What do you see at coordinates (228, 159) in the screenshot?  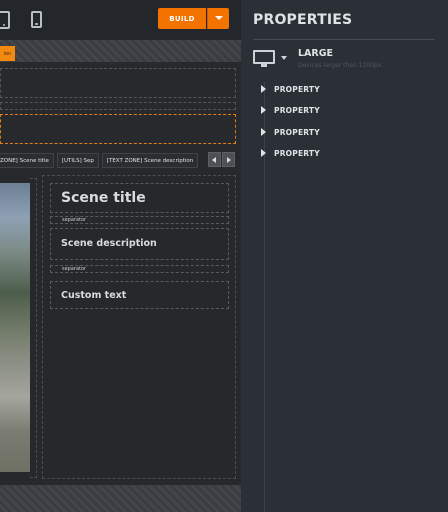 I see `chevron-right-icon` at bounding box center [228, 159].